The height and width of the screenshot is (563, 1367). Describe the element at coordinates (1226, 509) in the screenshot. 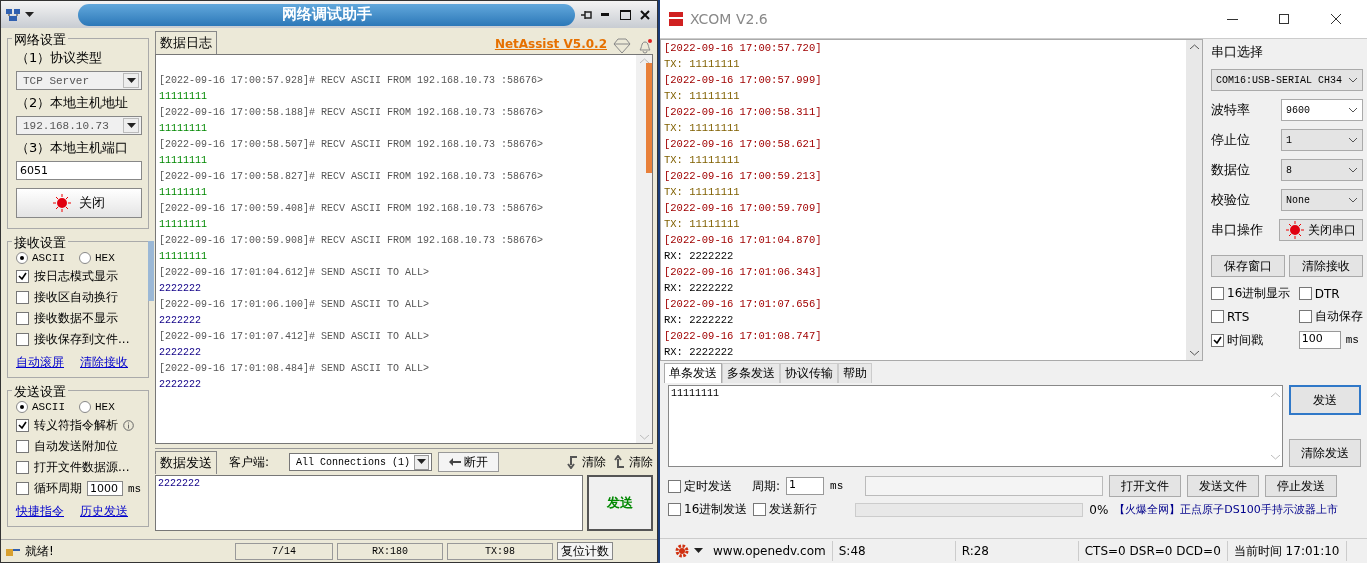

I see `ad-link: 【火爆全网】正点原子DS100手持示波器上市` at that location.